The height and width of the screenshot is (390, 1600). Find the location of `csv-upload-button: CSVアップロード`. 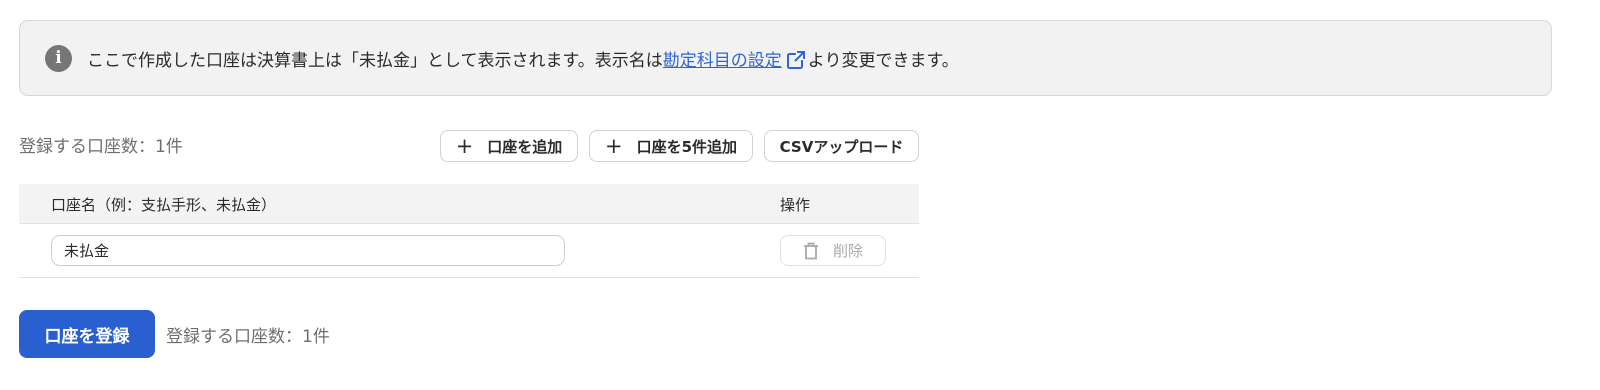

csv-upload-button: CSVアップロード is located at coordinates (841, 146).